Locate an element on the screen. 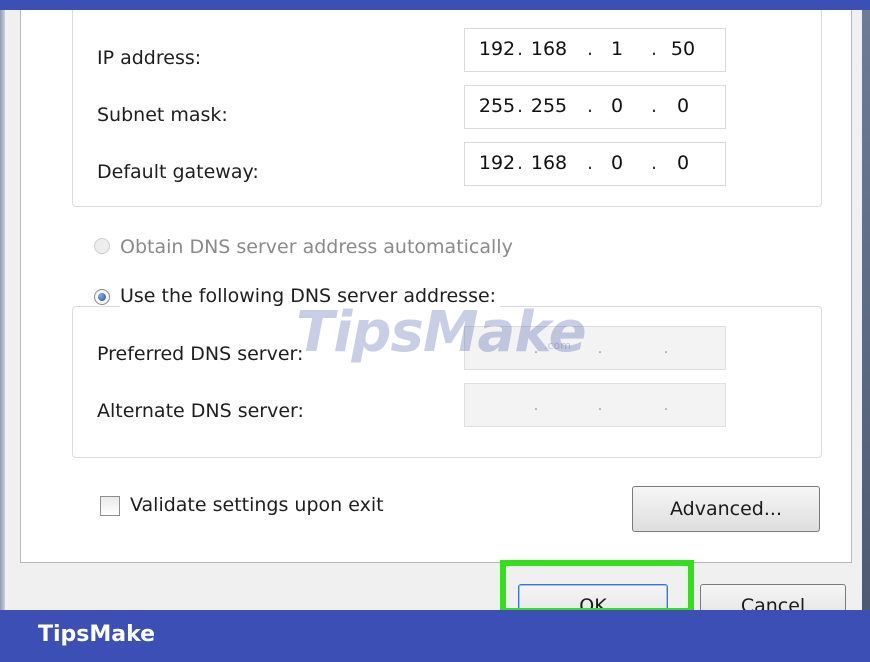 The image size is (870, 662). dns-manual-radio is located at coordinates (102, 297).